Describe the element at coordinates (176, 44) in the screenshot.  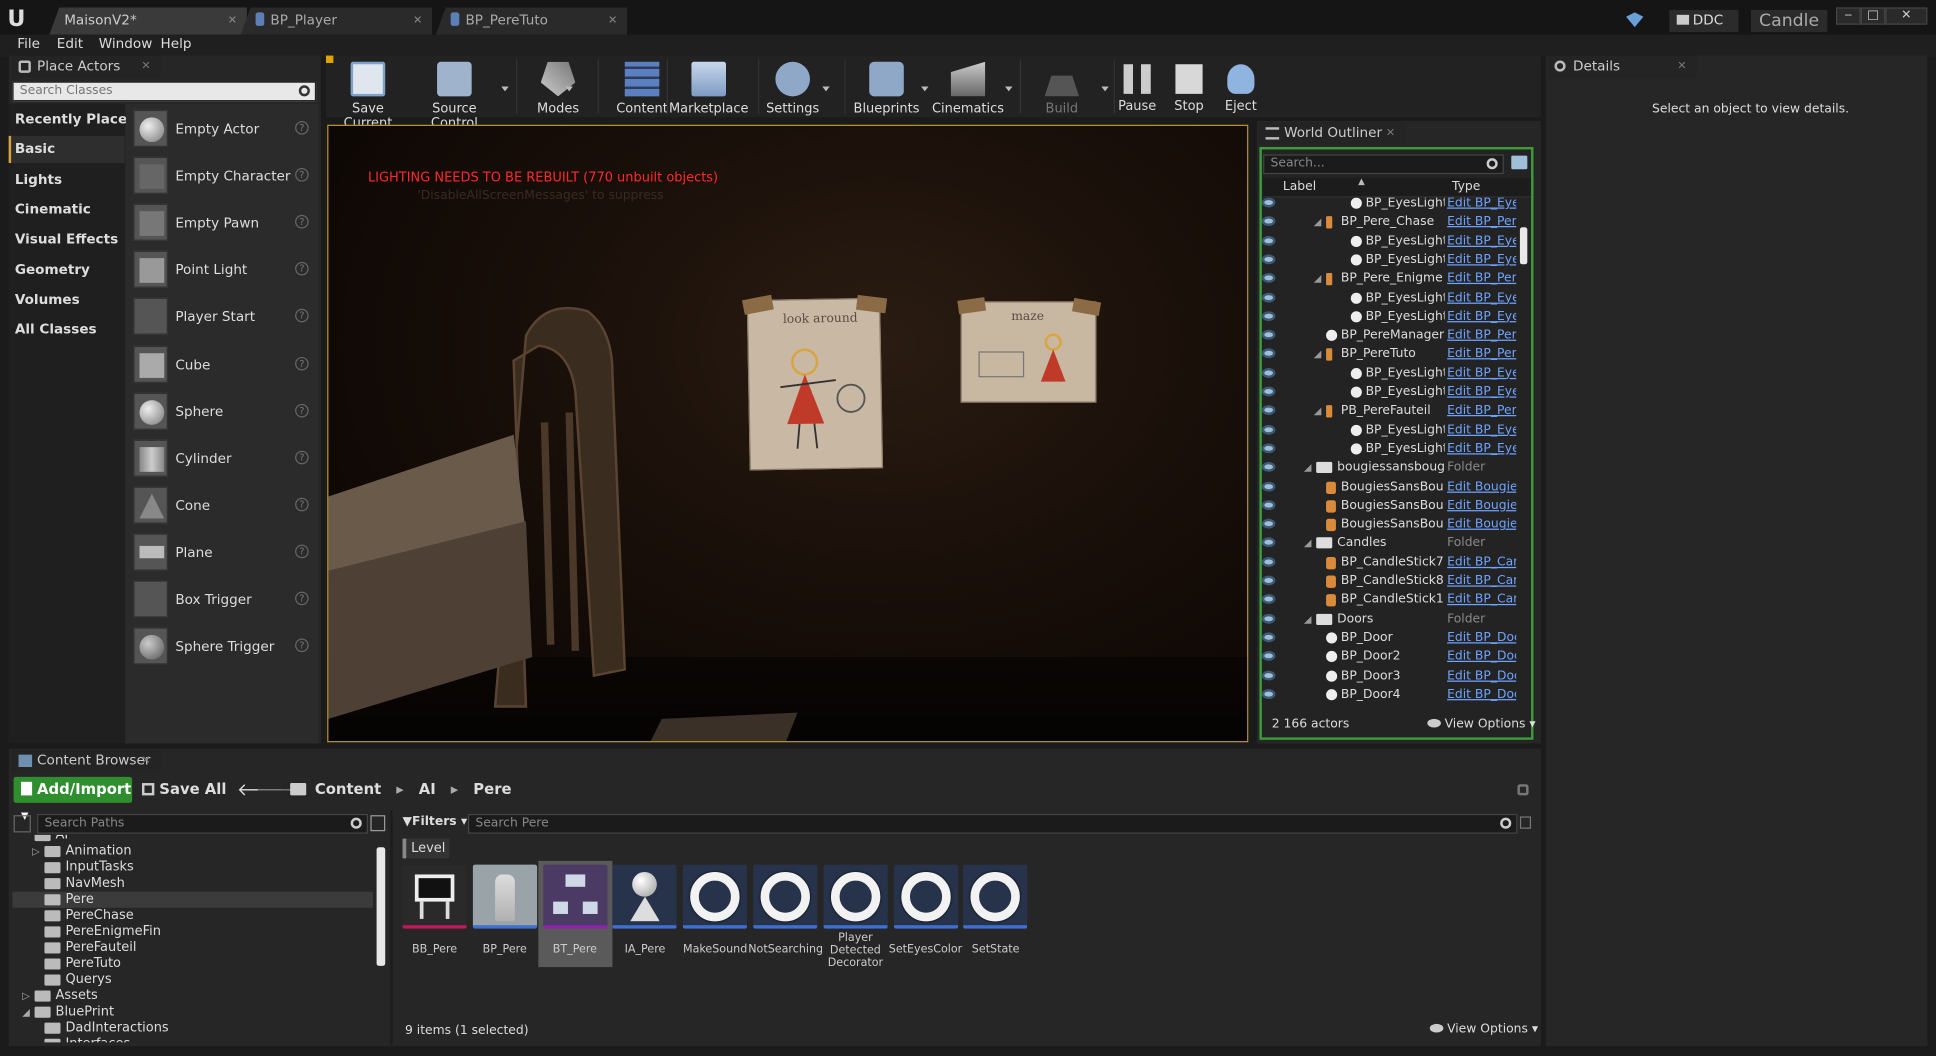
I see `menu-help: Help` at that location.